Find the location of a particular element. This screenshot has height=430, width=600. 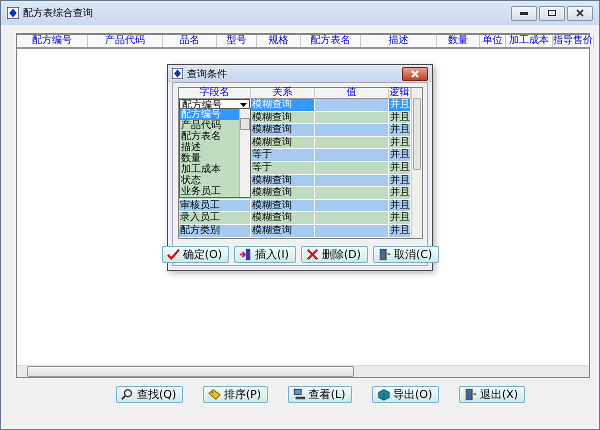

table-row: 审核员工 模糊查询 并且 is located at coordinates (295, 206).